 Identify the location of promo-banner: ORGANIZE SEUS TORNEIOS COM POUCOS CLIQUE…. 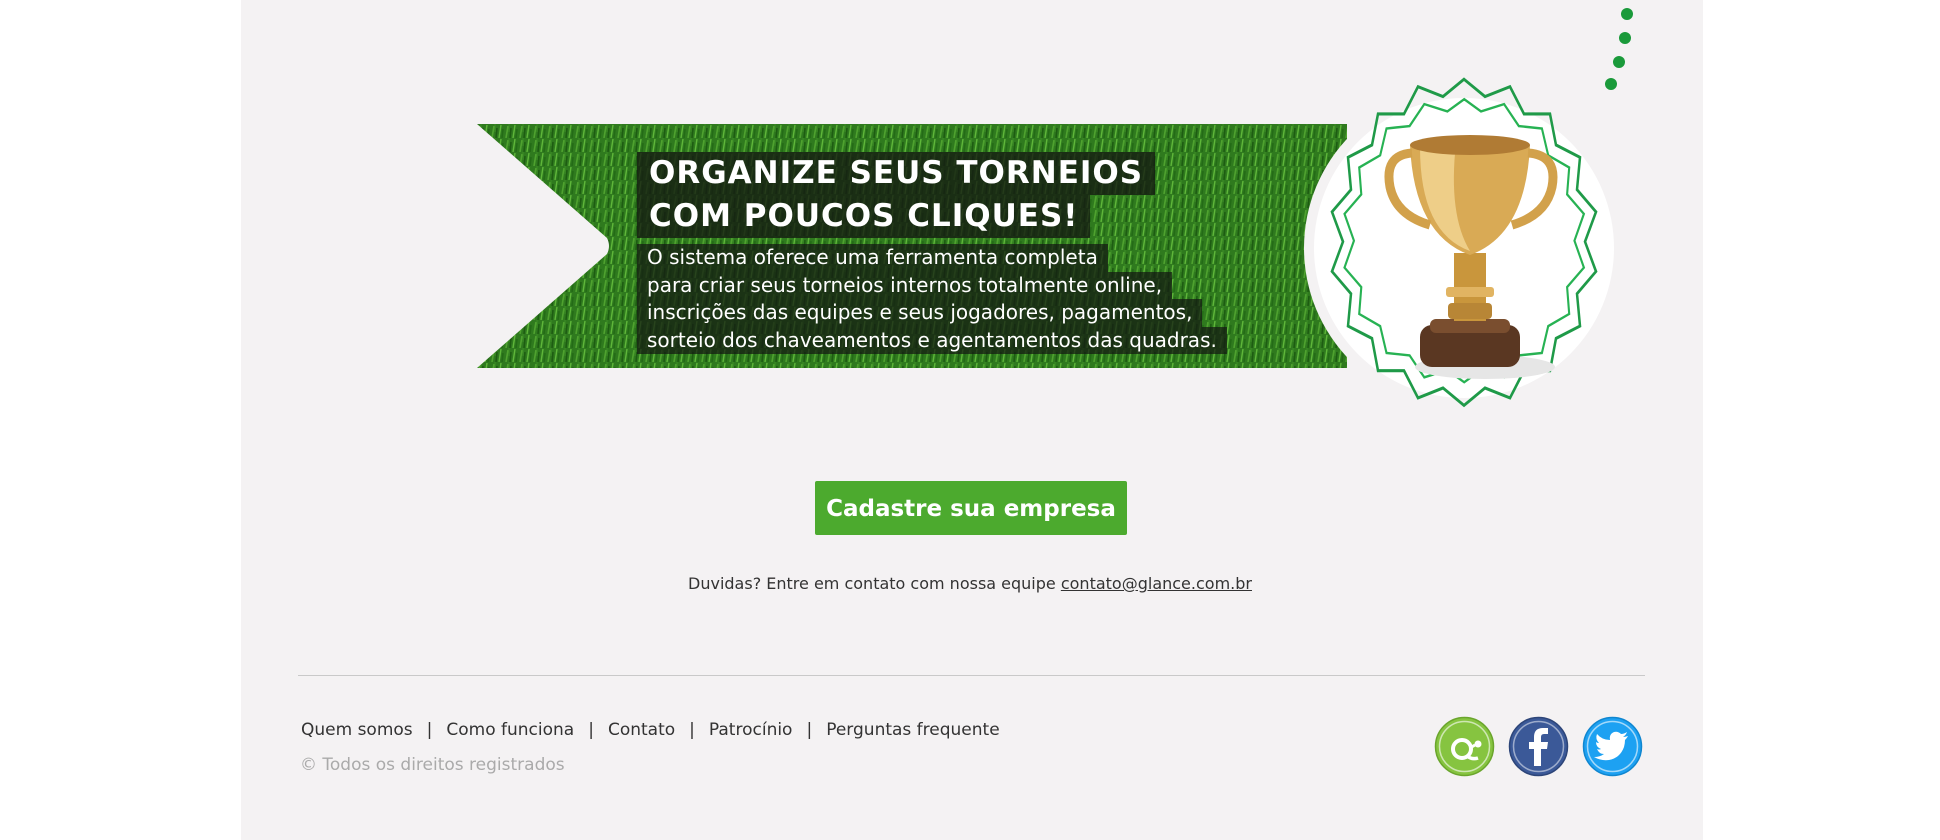
(912, 246).